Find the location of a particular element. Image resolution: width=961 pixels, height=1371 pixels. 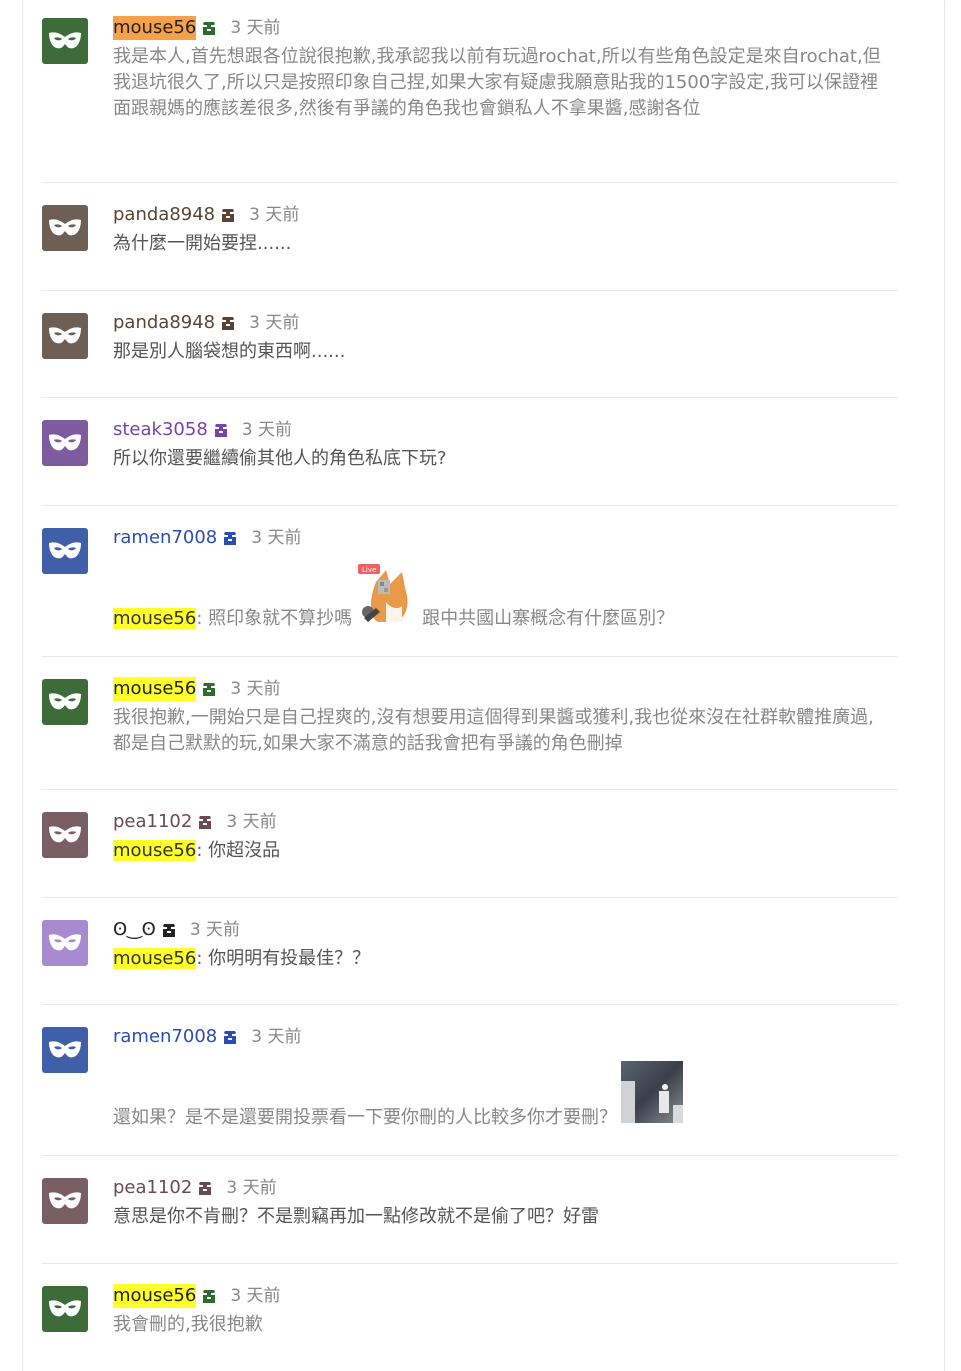

fox-sticker-icon: Live is located at coordinates (383, 593).